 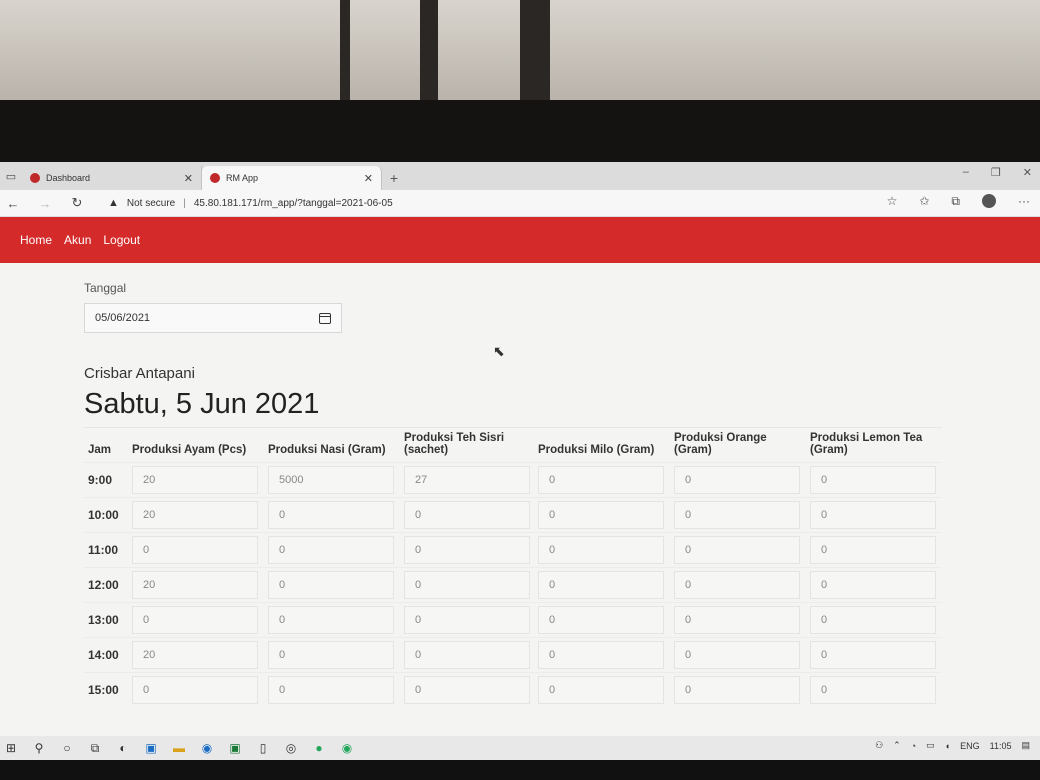 I want to click on close-window-icon: ✕, so click(x=1027, y=172).